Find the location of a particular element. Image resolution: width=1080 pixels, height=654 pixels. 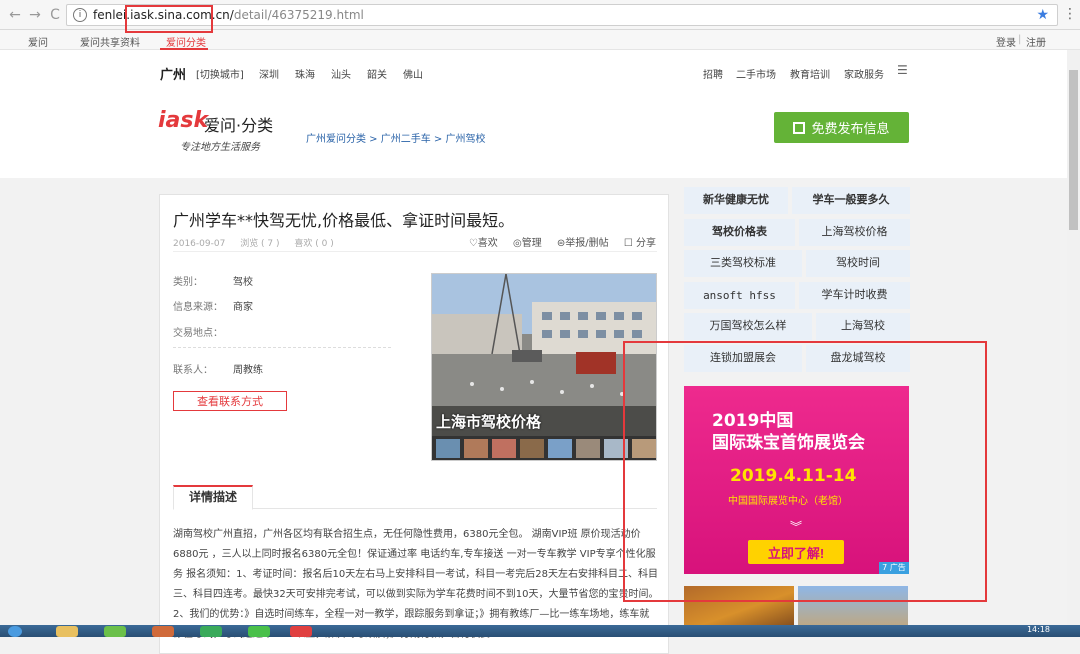

tag-link: 驾校时间 is located at coordinates (858, 263).